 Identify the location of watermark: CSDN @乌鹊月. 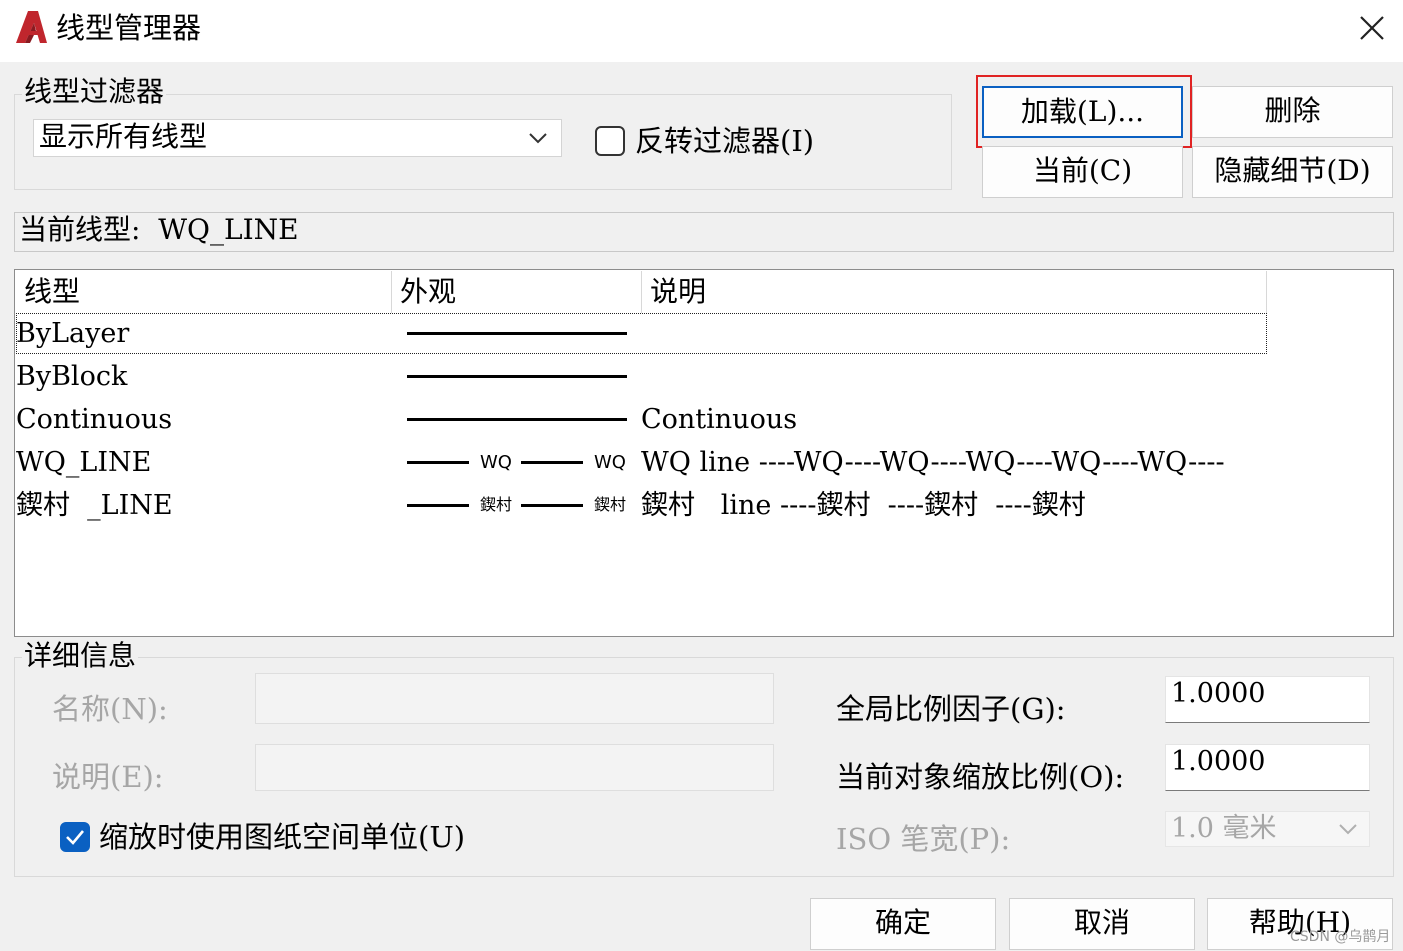
(1340, 937).